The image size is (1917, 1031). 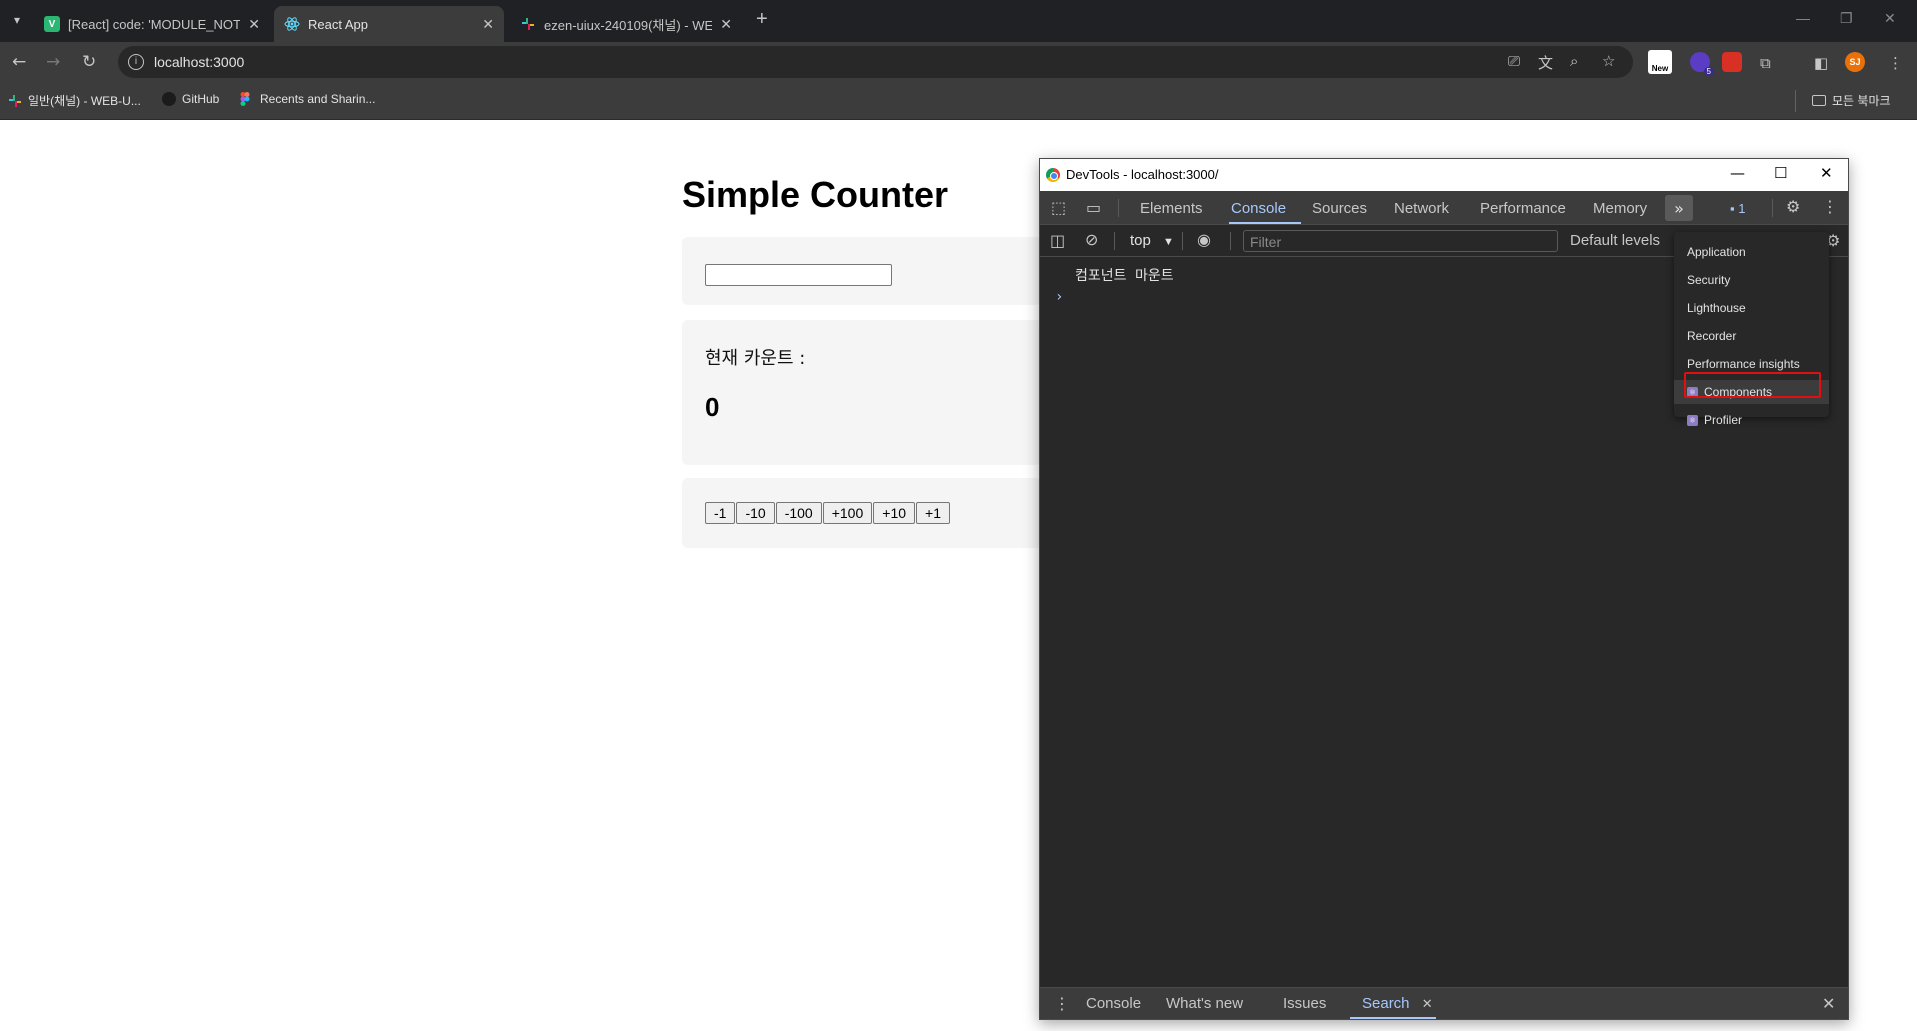 What do you see at coordinates (53, 62) in the screenshot?
I see `forward-icon: →` at bounding box center [53, 62].